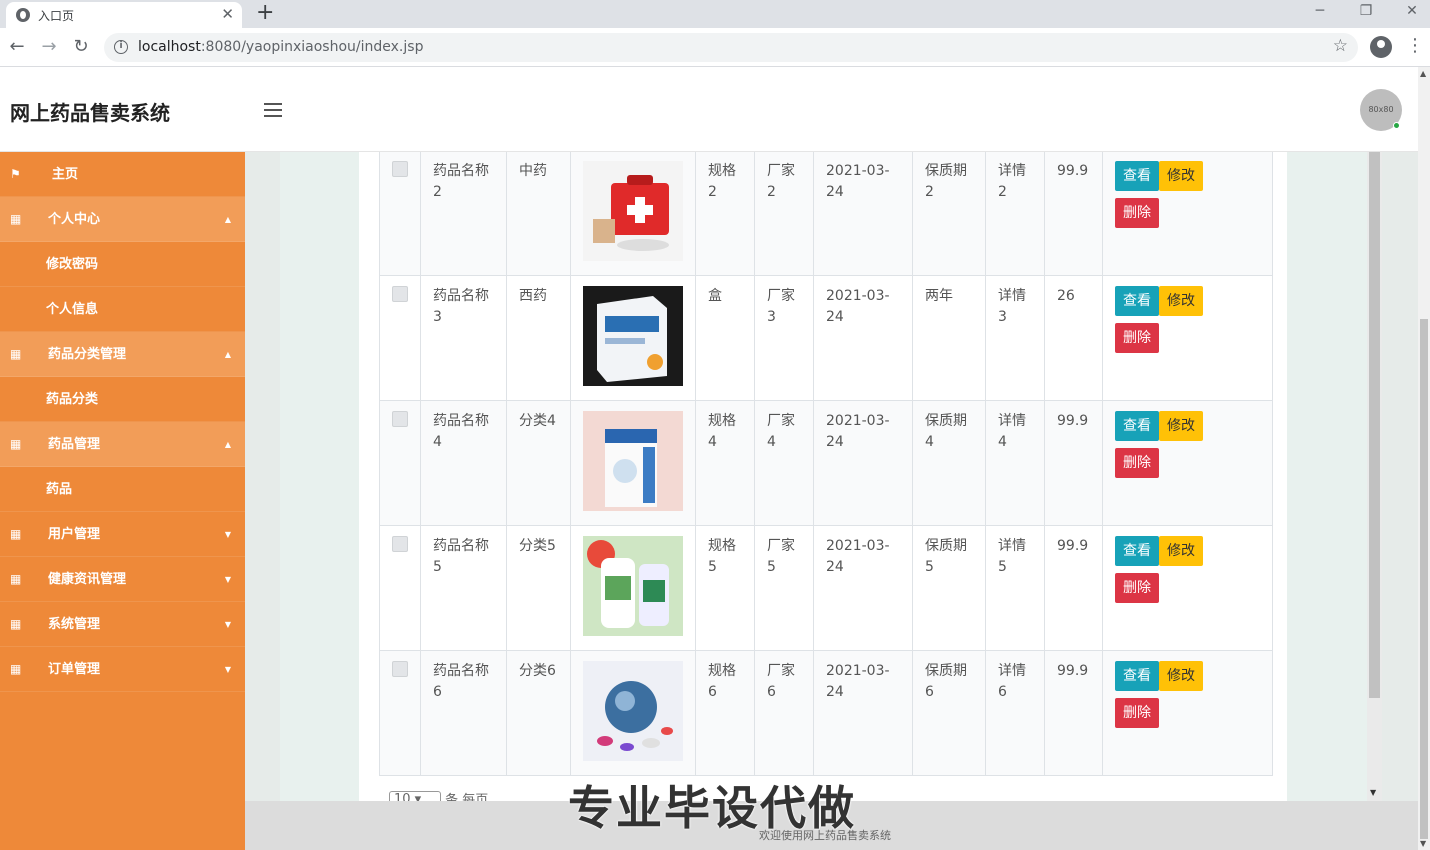  Describe the element at coordinates (122, 444) in the screenshot. I see `sidebar-item-drug-mgmt: ▦ 药品管理 ▲` at that location.